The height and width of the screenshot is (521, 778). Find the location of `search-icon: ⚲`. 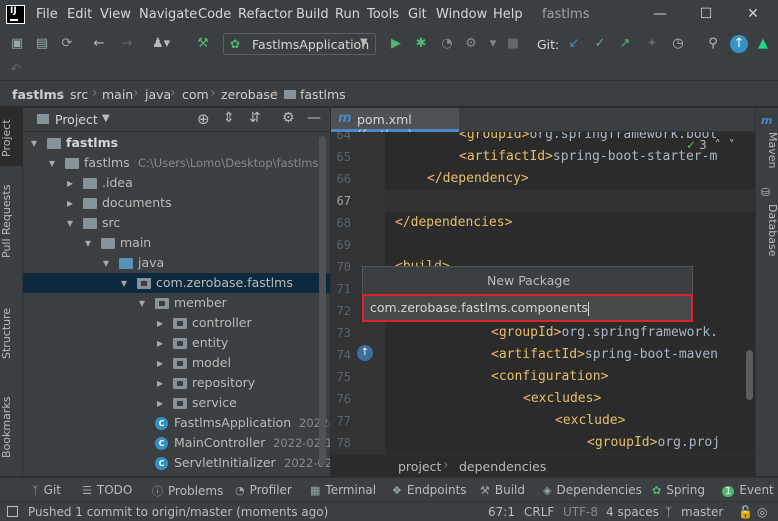

search-icon: ⚲ is located at coordinates (713, 44).